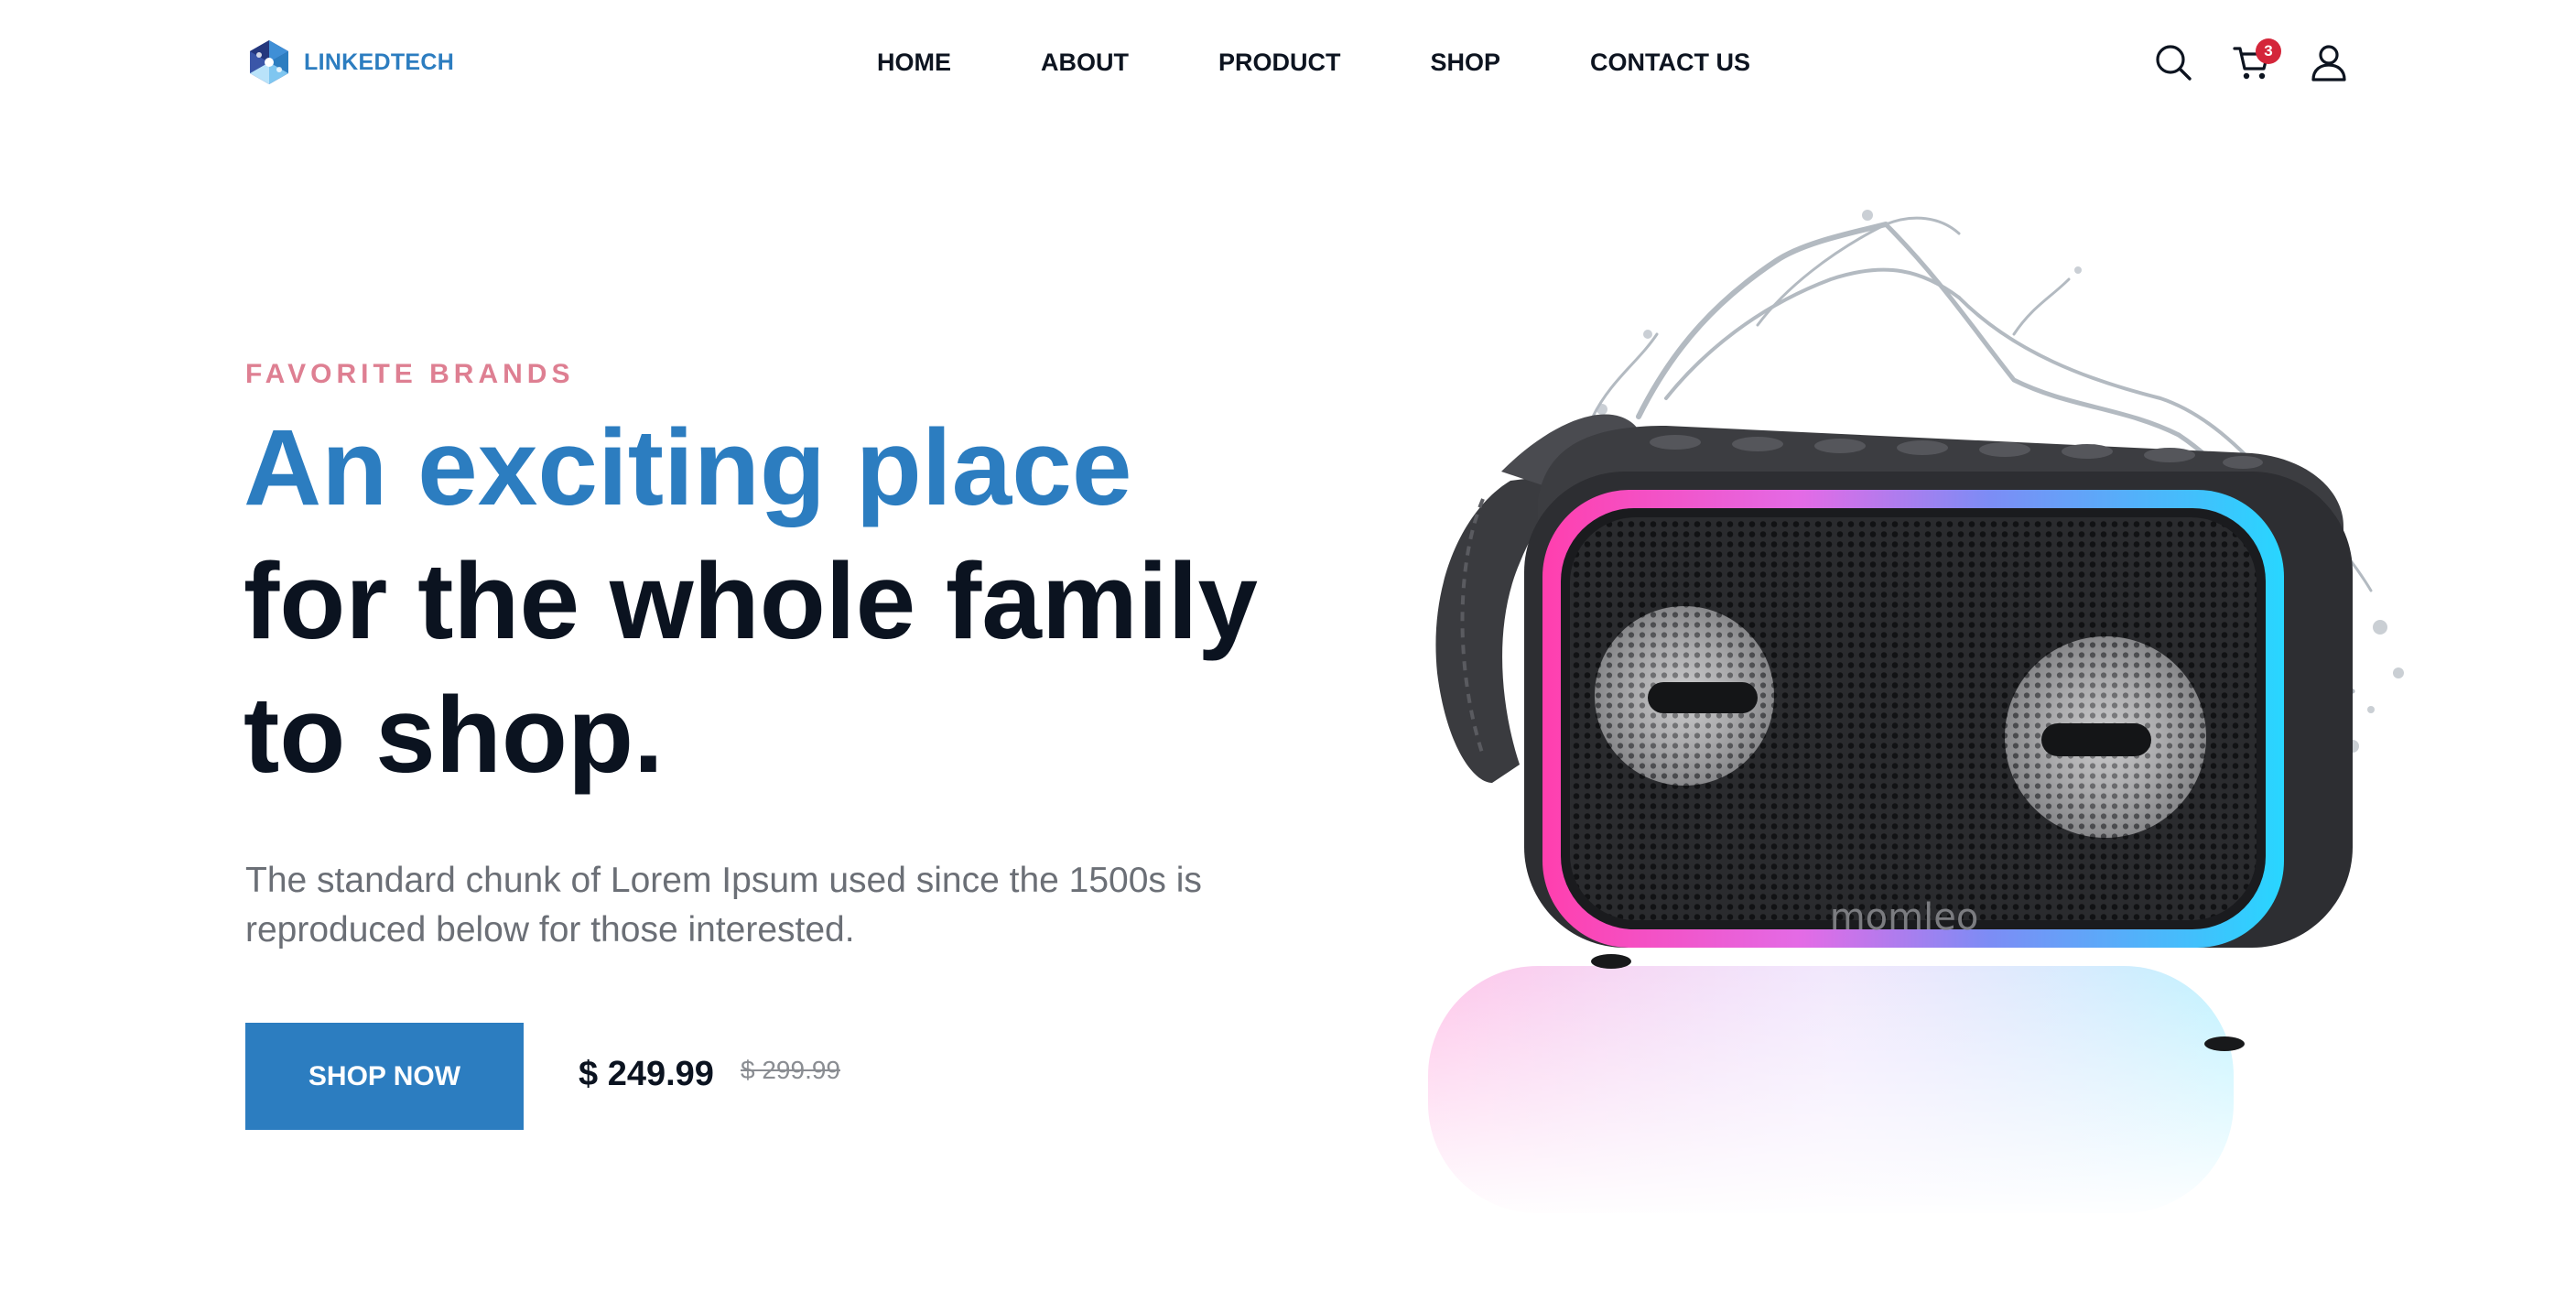  I want to click on shop-now-button: SHOP NOW, so click(385, 1076).